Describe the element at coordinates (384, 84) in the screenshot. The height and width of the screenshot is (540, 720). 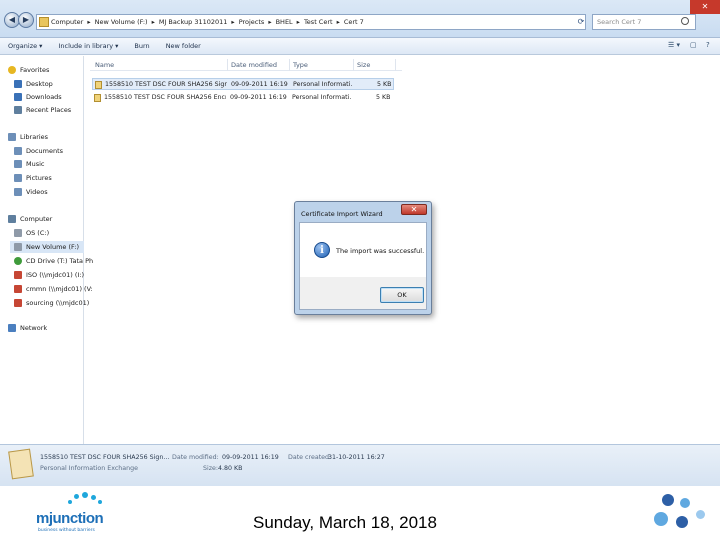
I see `file-size: 5 KB` at that location.